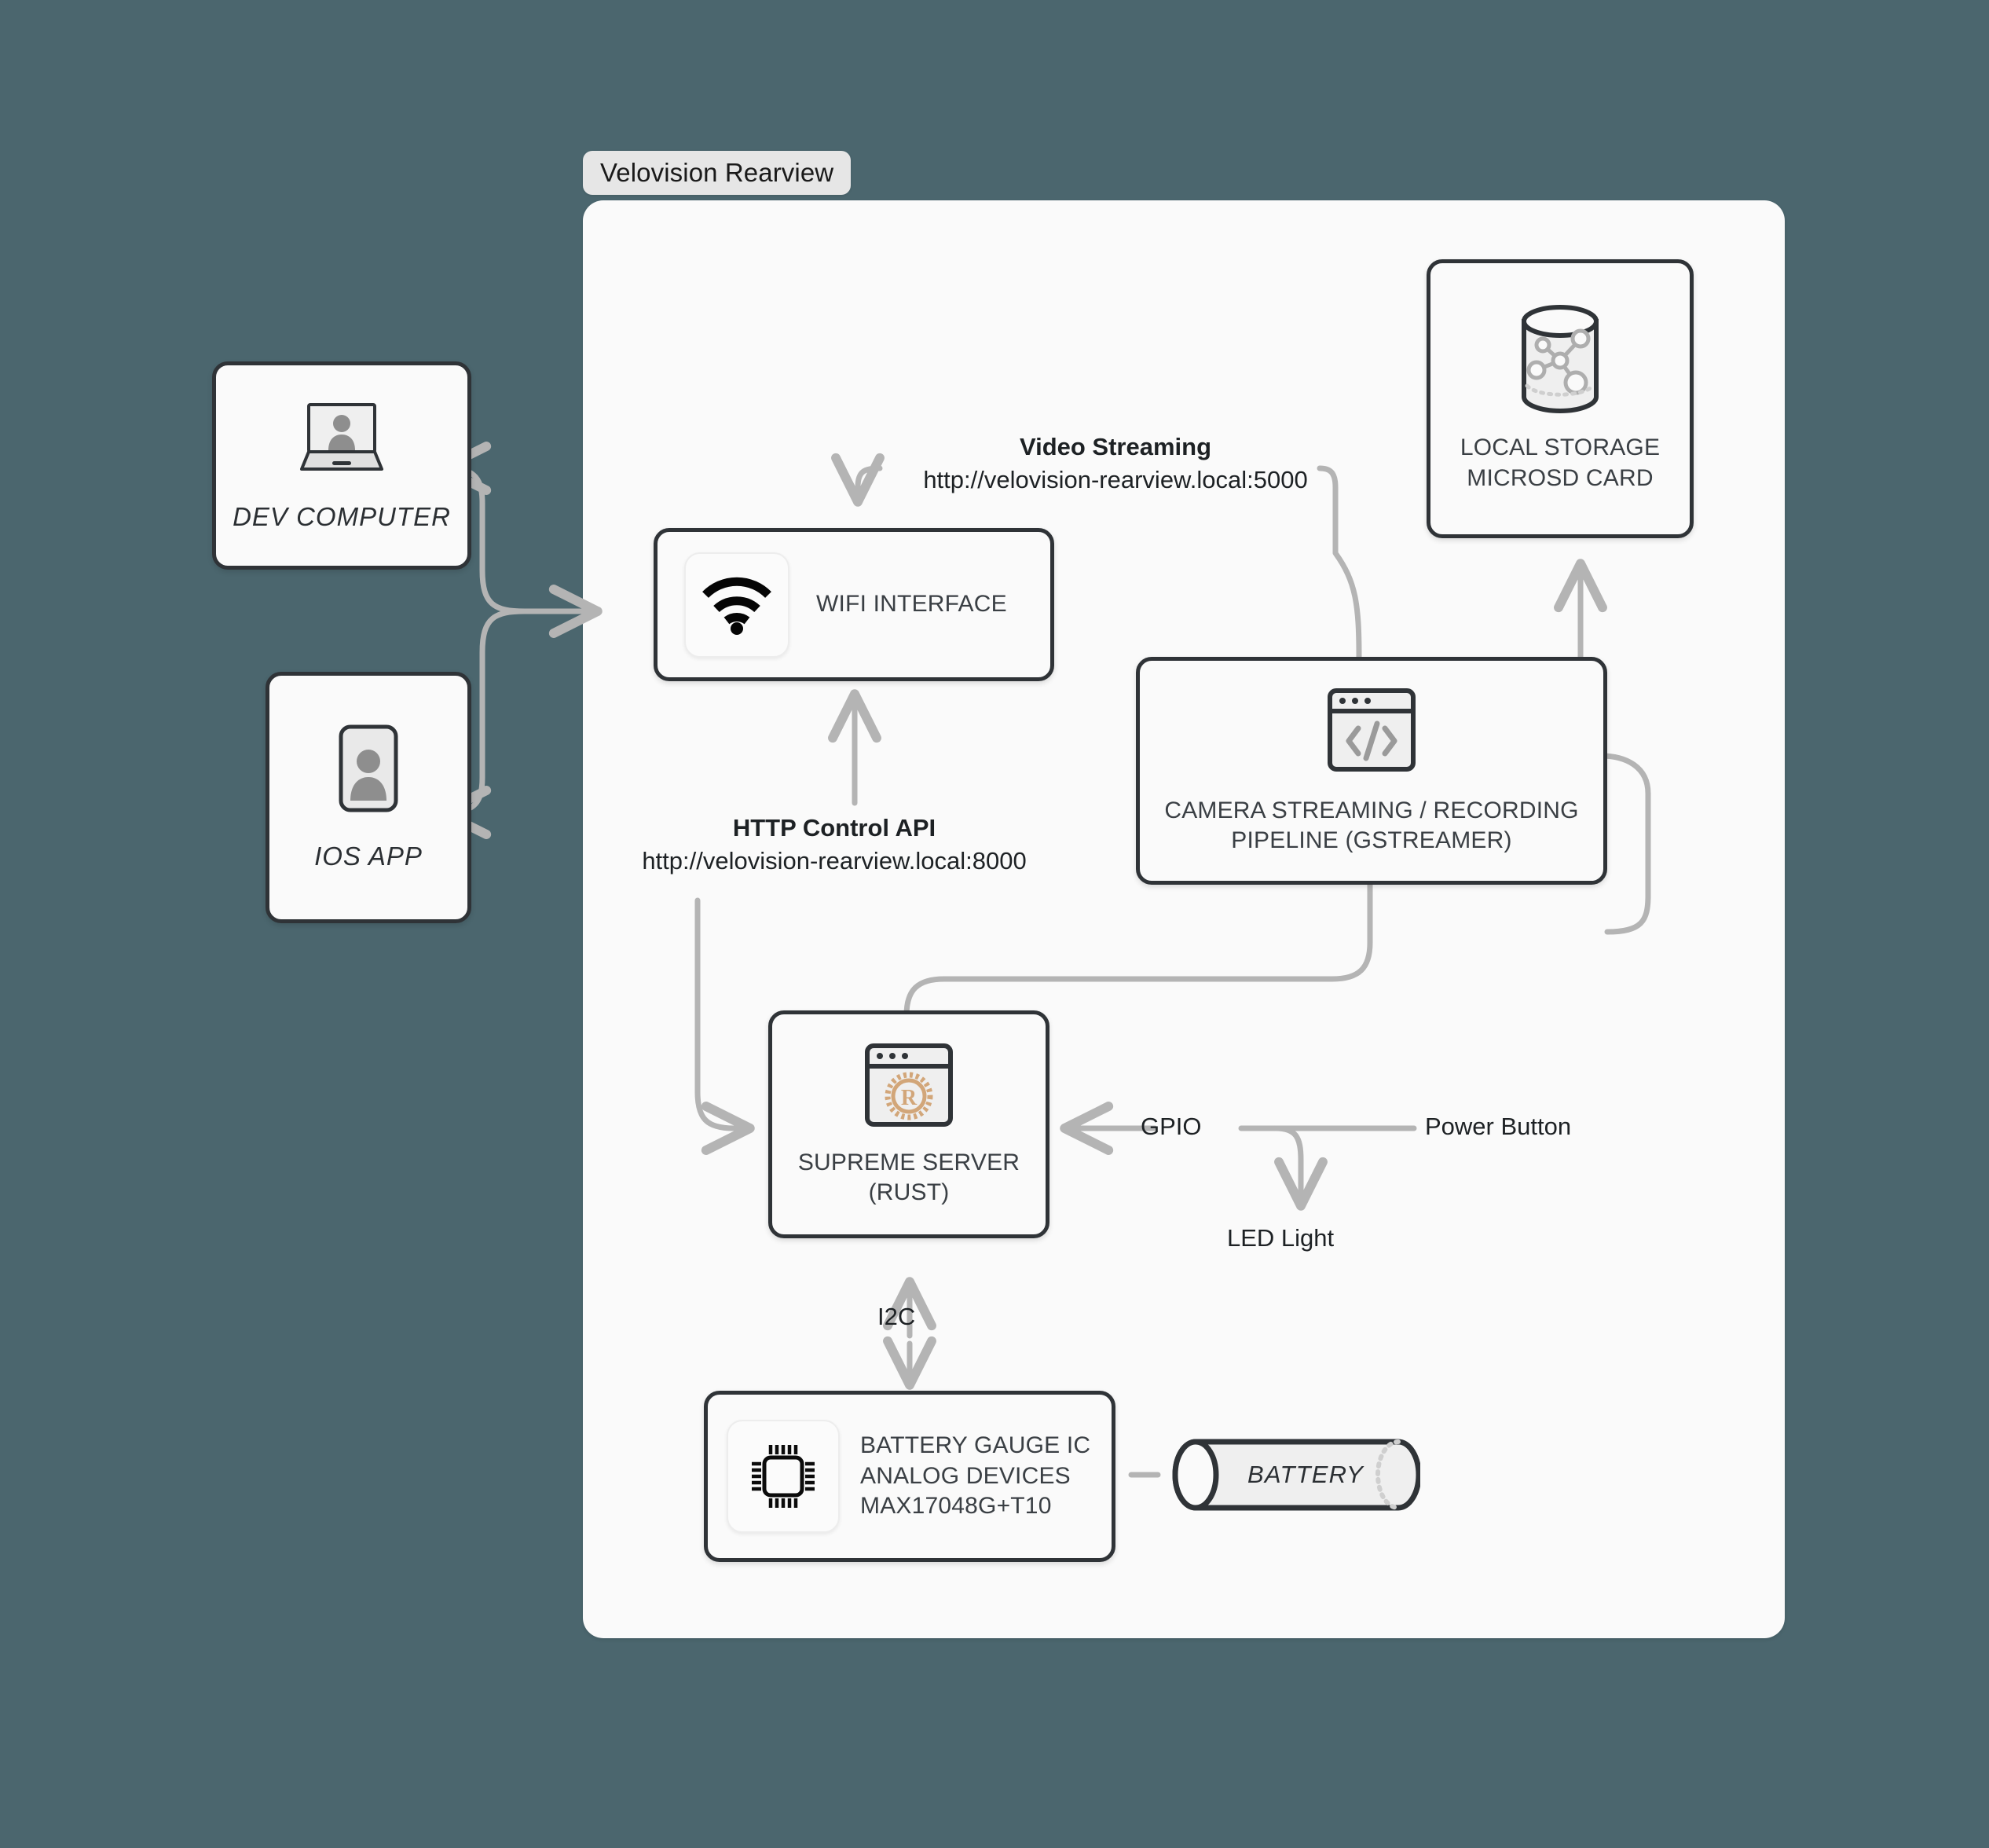  Describe the element at coordinates (1371, 810) in the screenshot. I see `node-label-camera-pipeline-line1: CAMERA STREAMING / RECORDING` at that location.